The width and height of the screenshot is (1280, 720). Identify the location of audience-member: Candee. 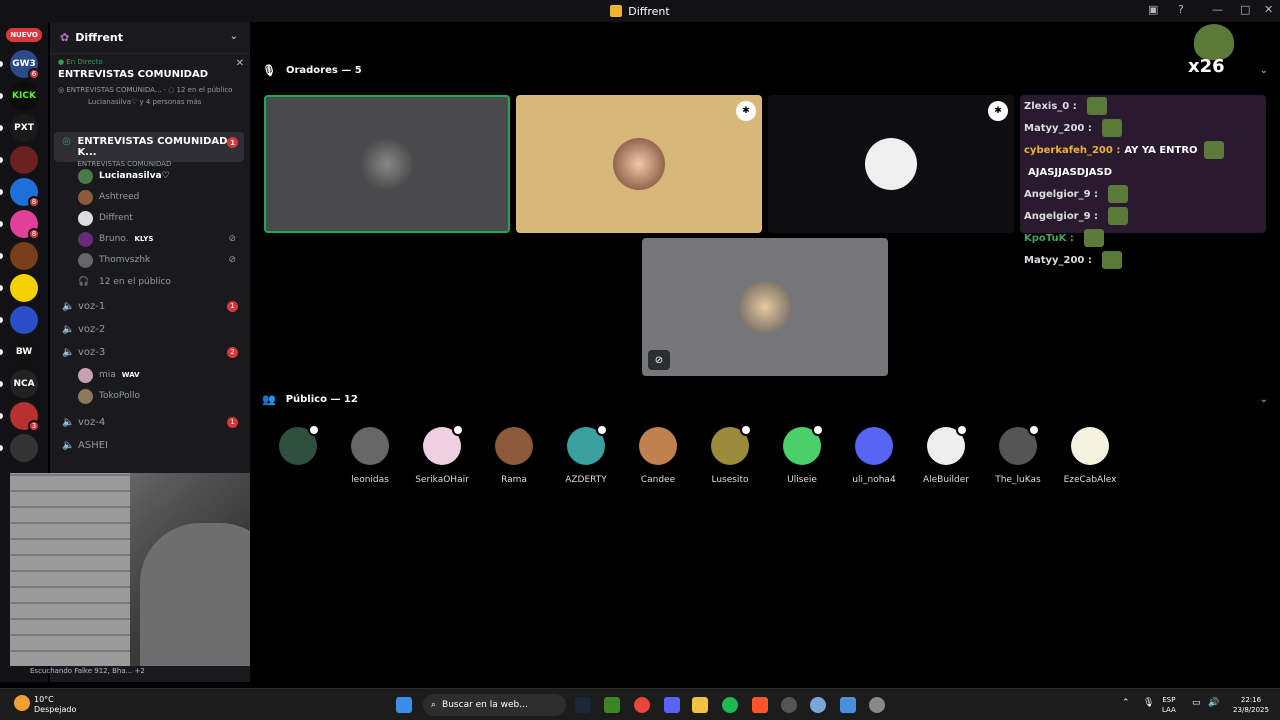
(658, 456).